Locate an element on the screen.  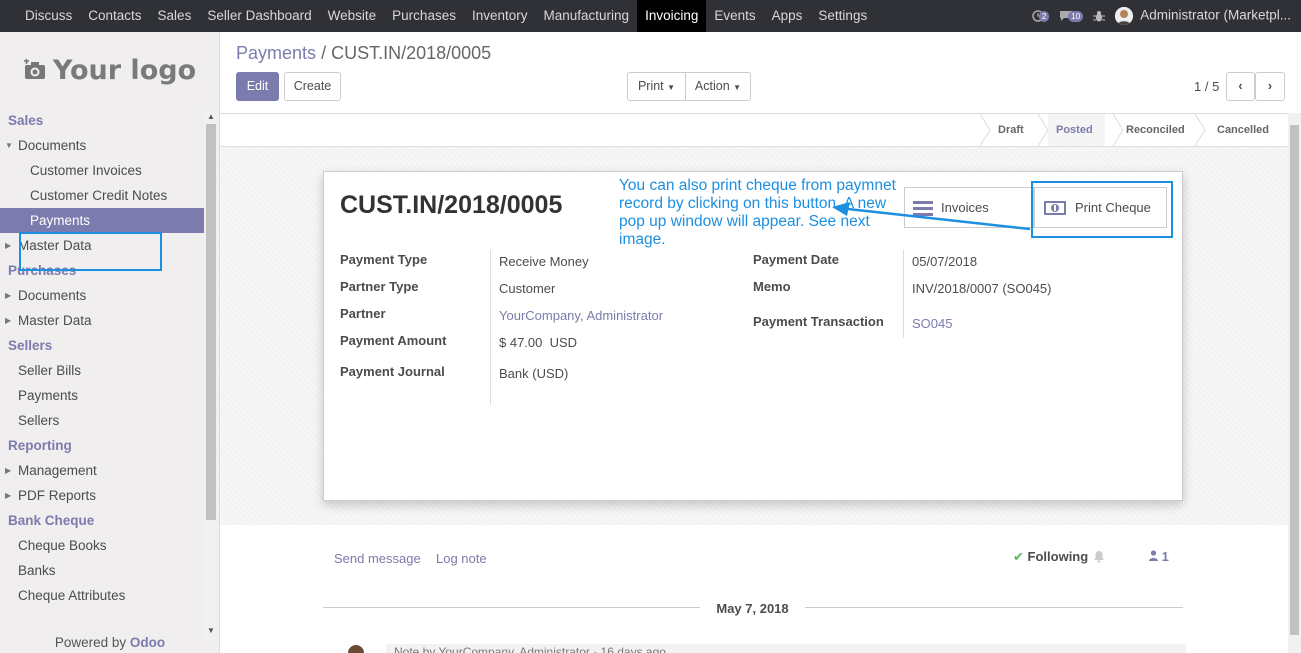
check-icon: ✔ is located at coordinates (1018, 556).